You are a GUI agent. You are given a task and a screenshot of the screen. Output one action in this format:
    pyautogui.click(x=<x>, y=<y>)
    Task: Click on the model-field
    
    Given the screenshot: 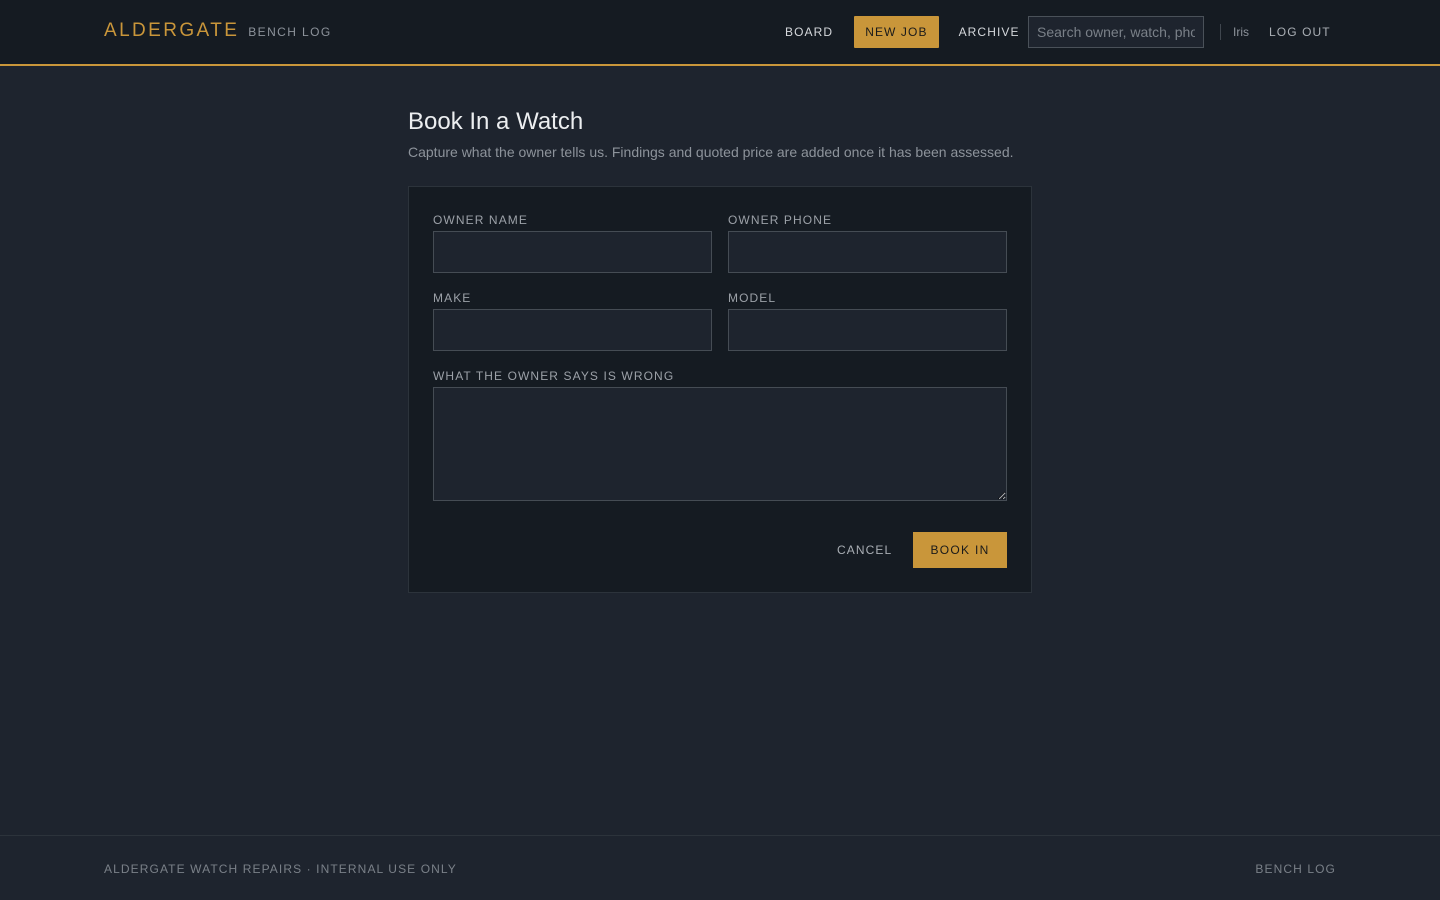 What is the action you would take?
    pyautogui.click(x=867, y=330)
    